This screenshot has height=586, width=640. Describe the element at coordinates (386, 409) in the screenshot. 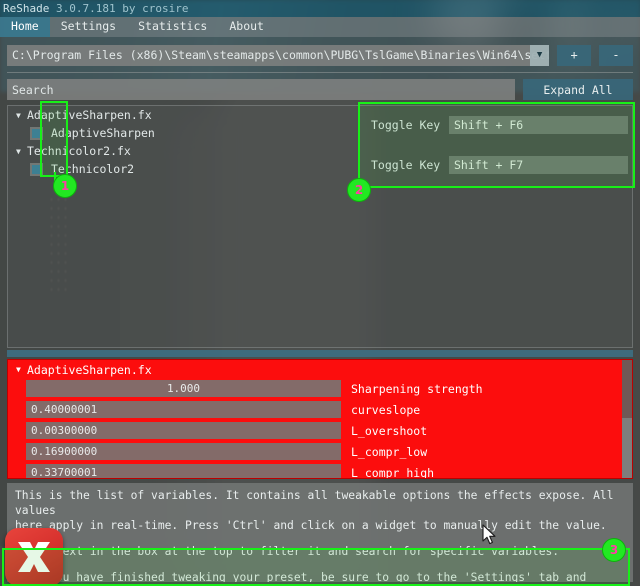

I see `variable-label: curveslope` at that location.